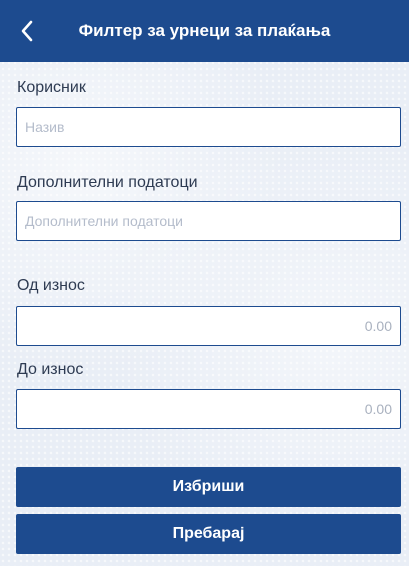  Describe the element at coordinates (208, 221) in the screenshot. I see `additional-data-input` at that location.